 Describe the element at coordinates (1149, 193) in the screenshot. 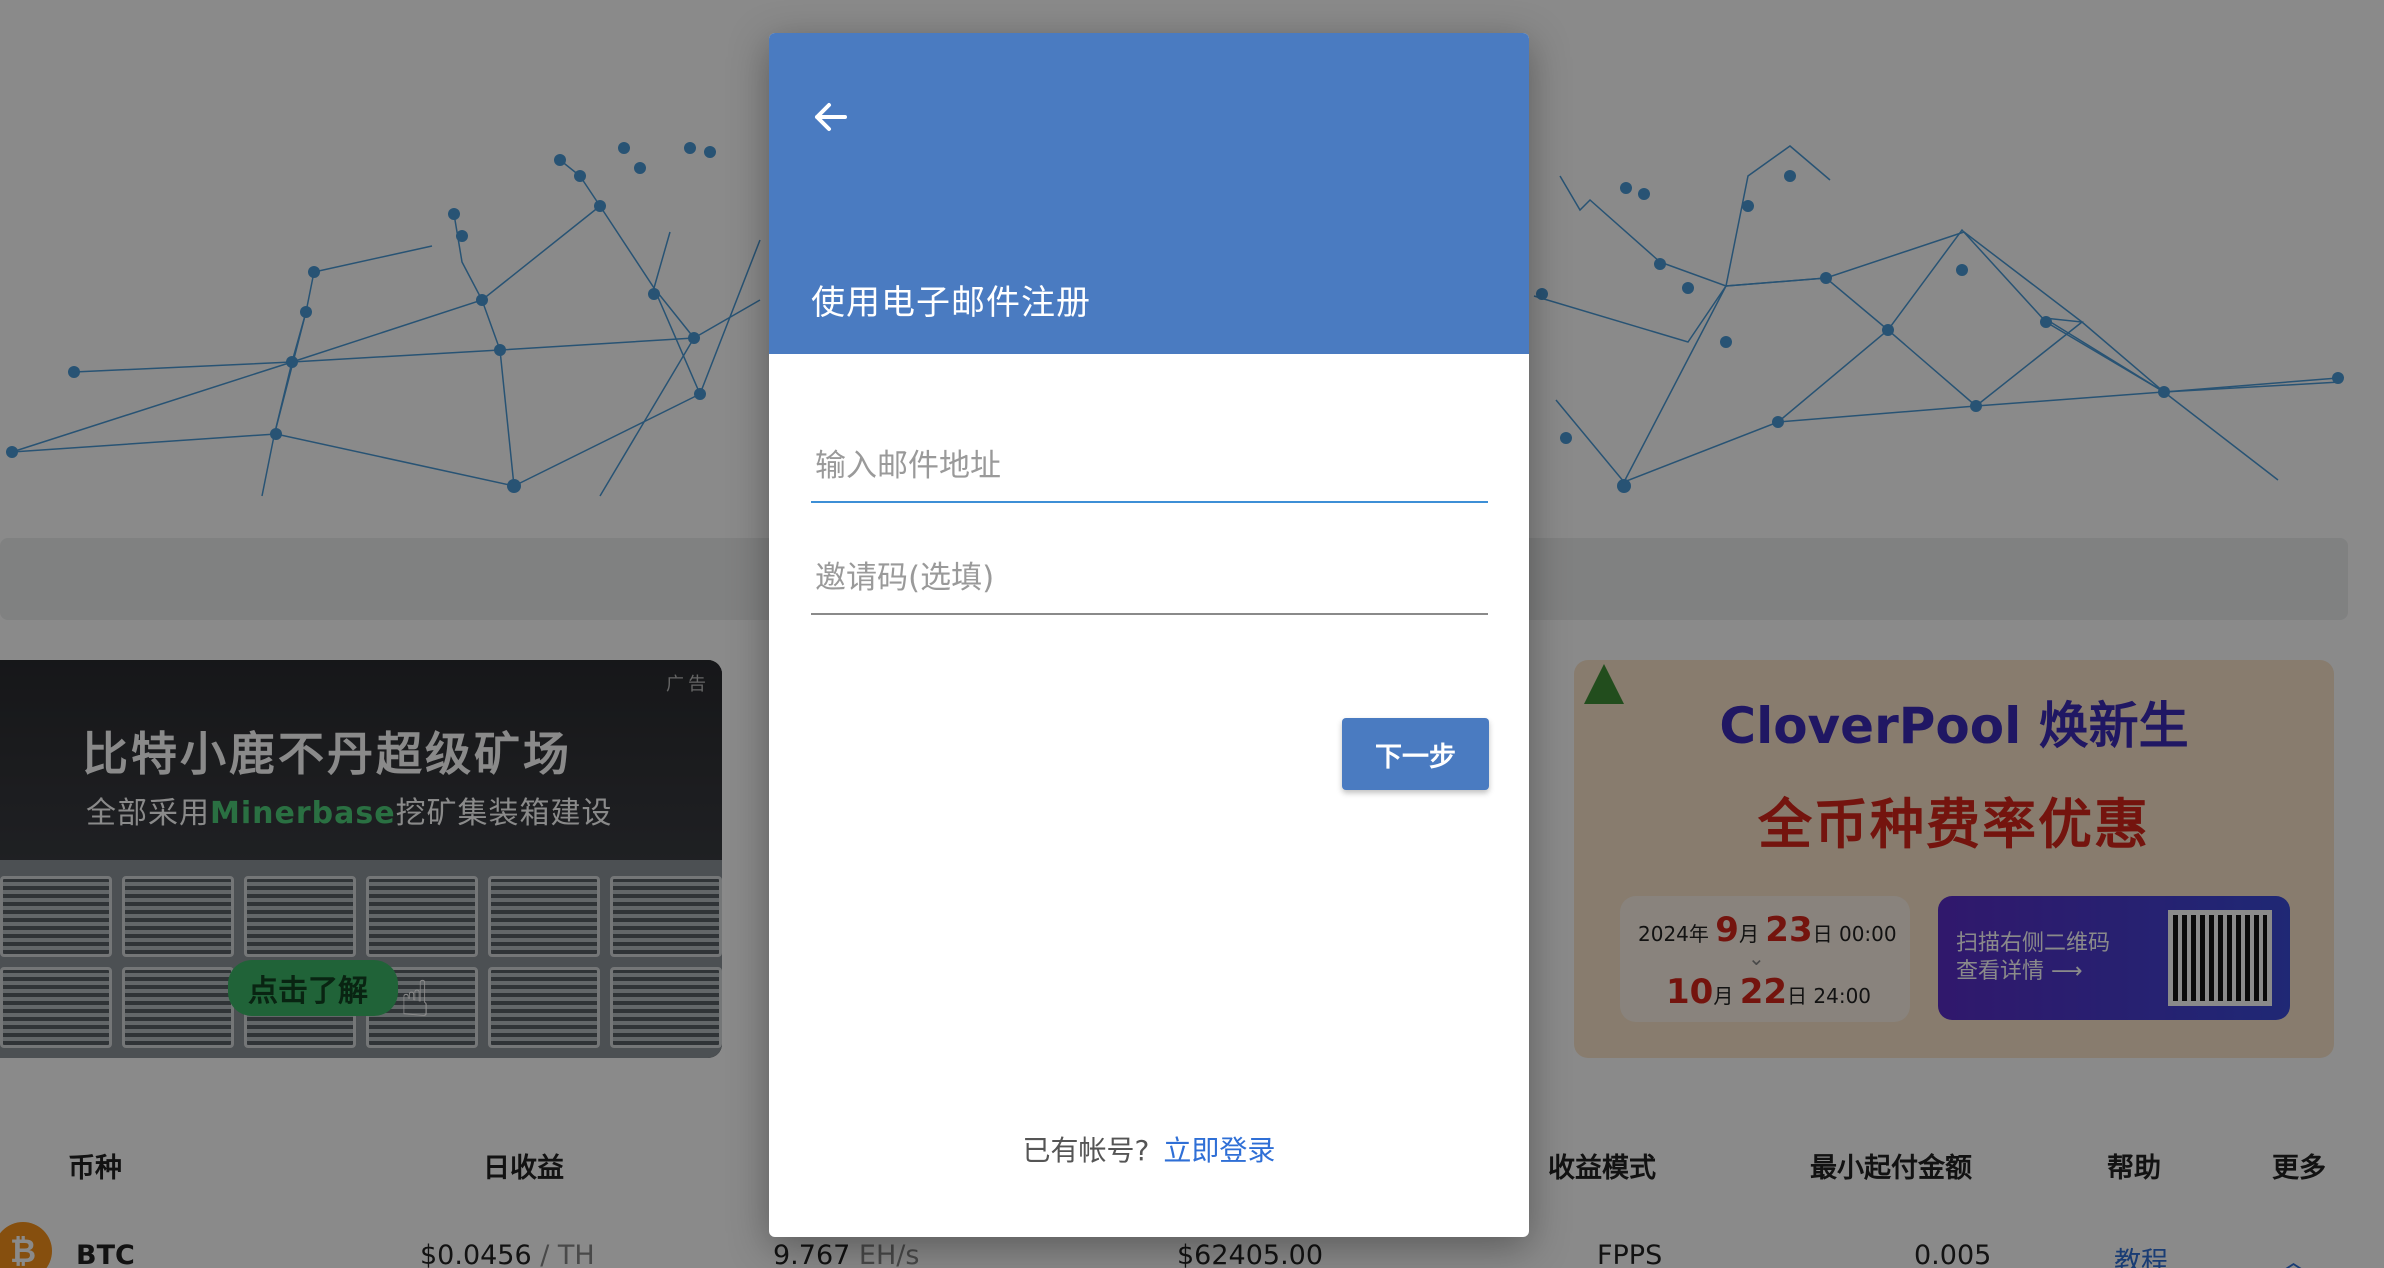

I see `modal-header: 使用电子邮件注册` at that location.